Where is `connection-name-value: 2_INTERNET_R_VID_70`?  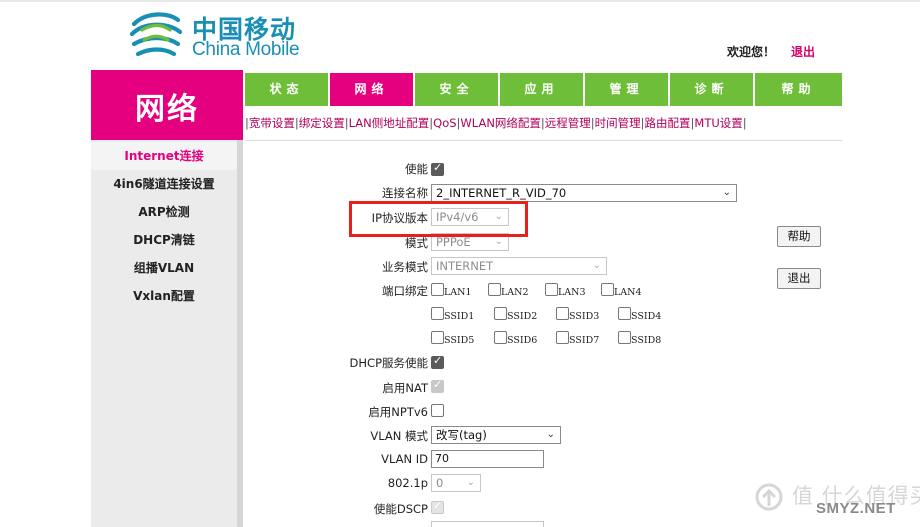 connection-name-value: 2_INTERNET_R_VID_70 is located at coordinates (501, 193).